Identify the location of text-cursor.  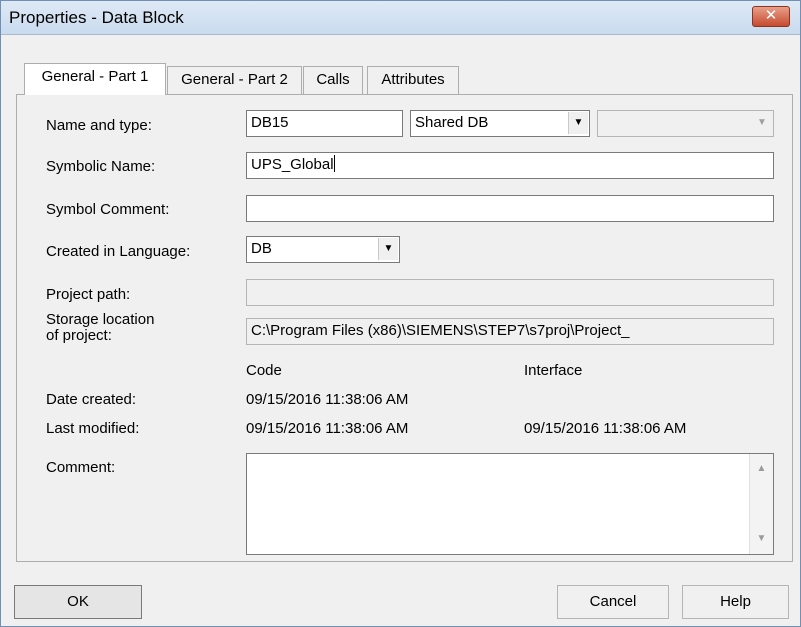
(334, 163).